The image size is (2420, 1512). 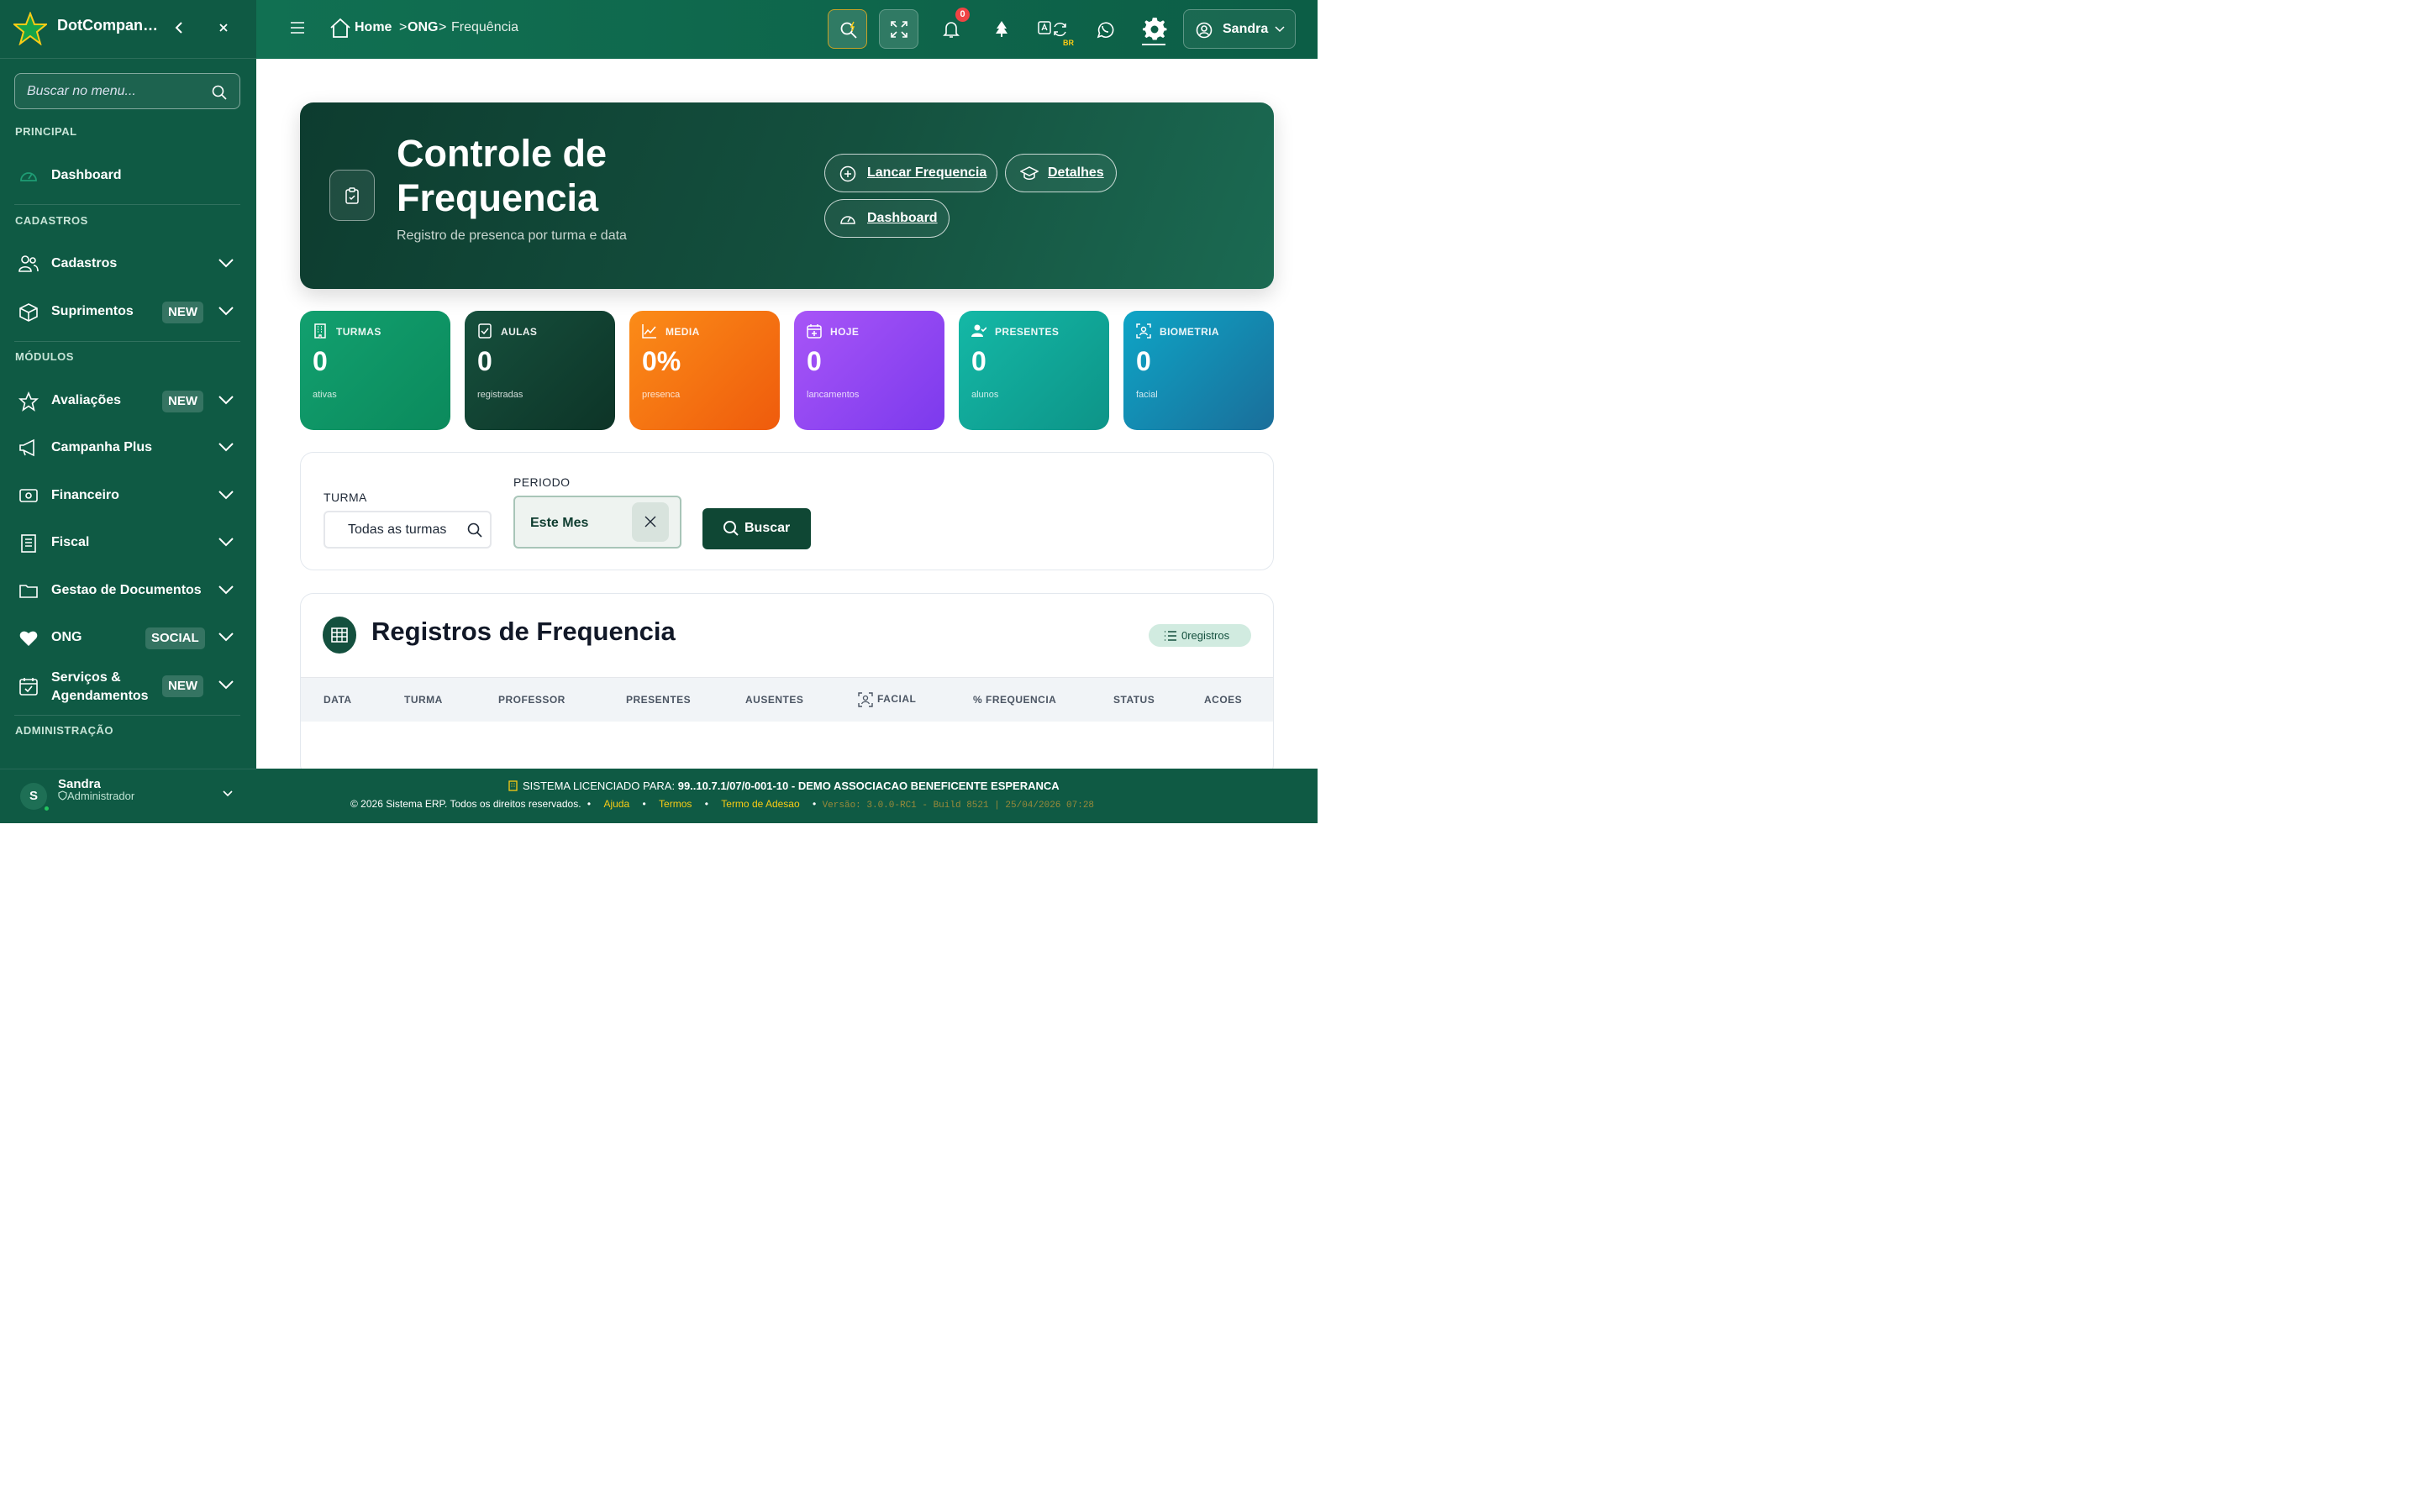 What do you see at coordinates (1154, 29) in the screenshot?
I see `gear-icon` at bounding box center [1154, 29].